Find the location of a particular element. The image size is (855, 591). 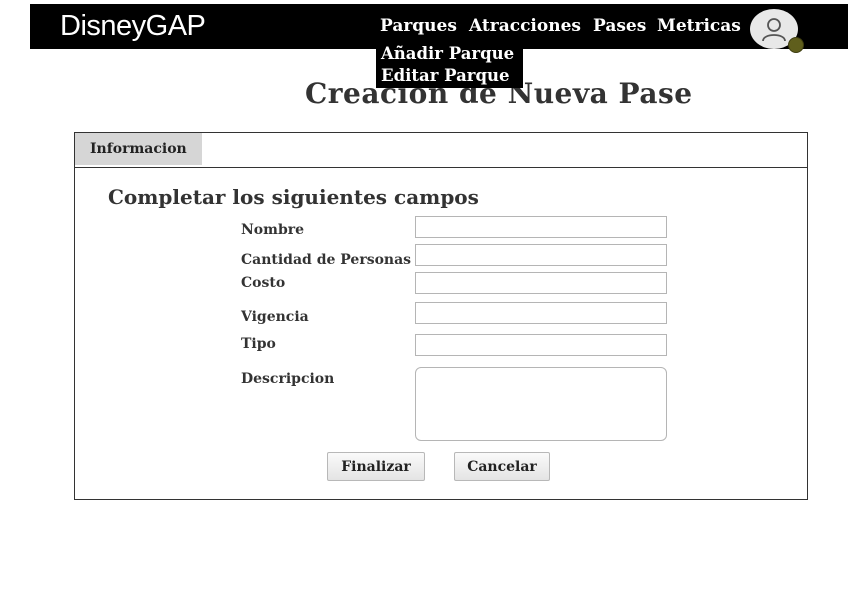

vigencia-input is located at coordinates (541, 313).